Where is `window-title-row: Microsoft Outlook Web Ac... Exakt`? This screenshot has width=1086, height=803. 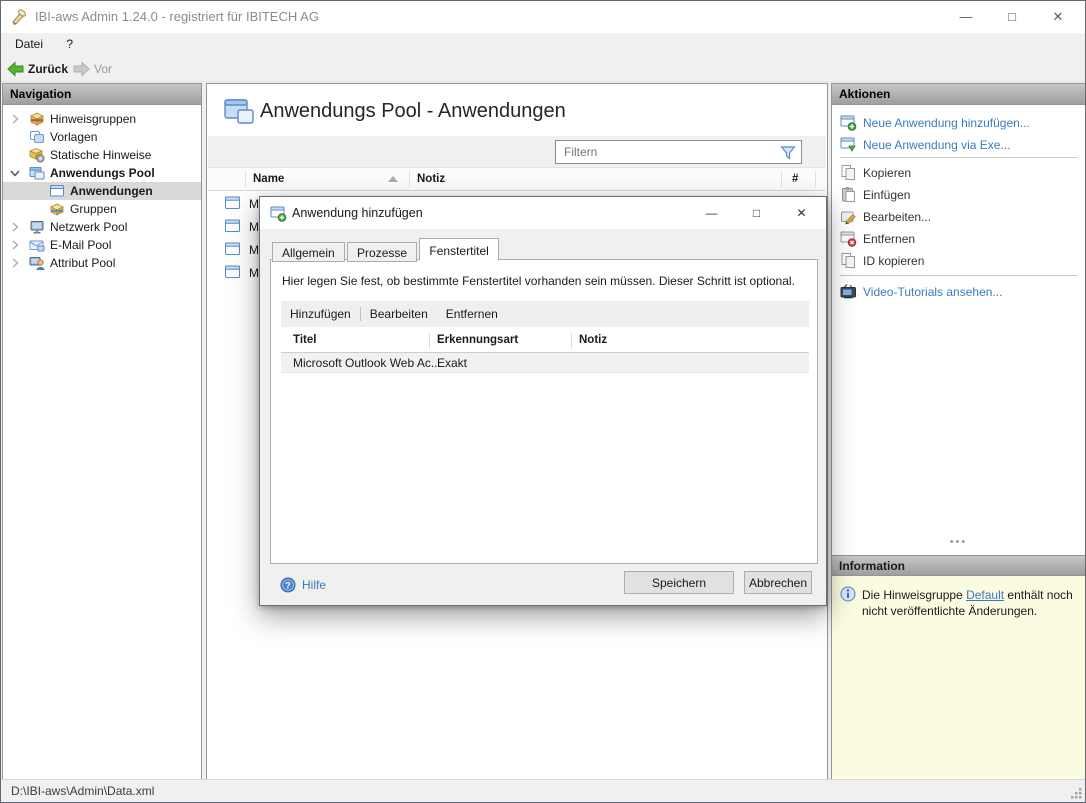 window-title-row: Microsoft Outlook Web Ac... Exakt is located at coordinates (545, 363).